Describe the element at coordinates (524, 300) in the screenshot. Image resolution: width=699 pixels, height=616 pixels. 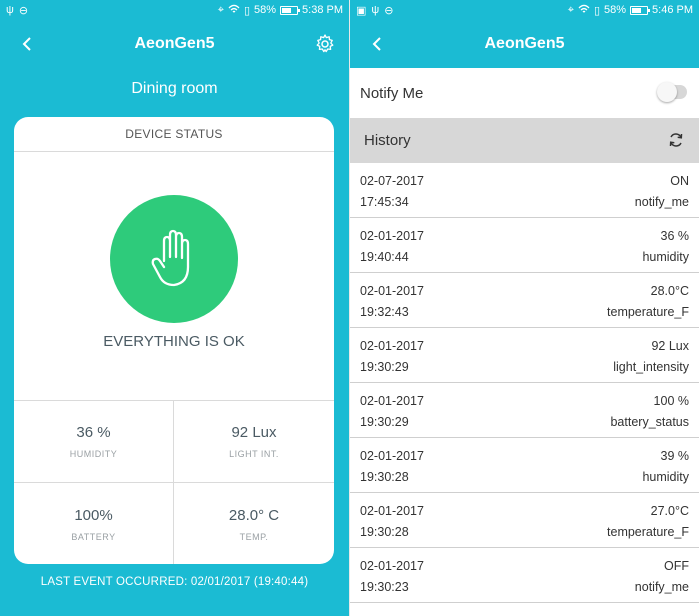
I see `history-row: 02-01-2017 19:32:43 28.0°C temperature_F` at that location.